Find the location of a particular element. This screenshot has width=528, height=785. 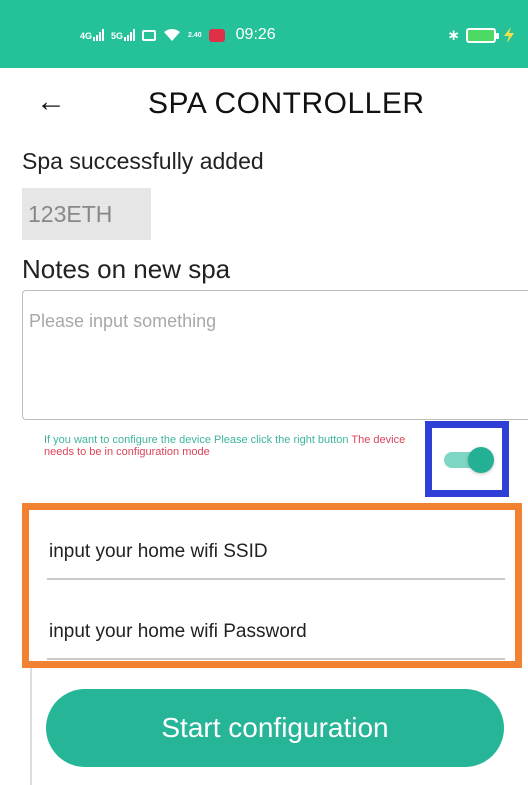

screen-cast-icon is located at coordinates (149, 35).